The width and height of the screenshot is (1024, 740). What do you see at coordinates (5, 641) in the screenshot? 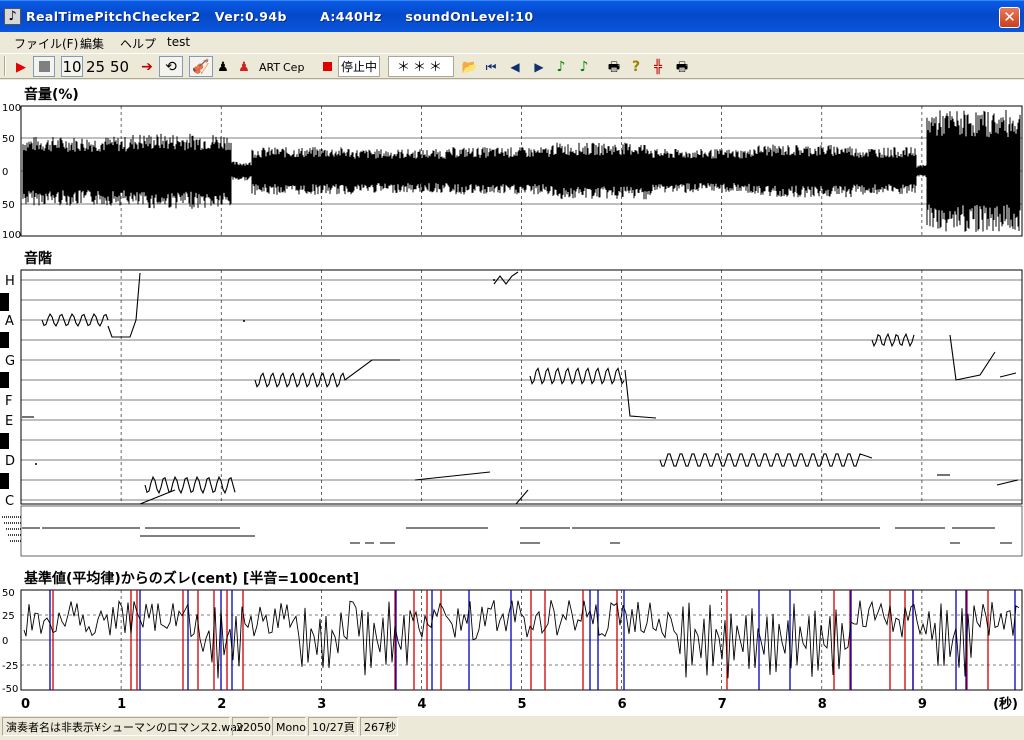
I see `deviation-tick-label: 0` at bounding box center [5, 641].